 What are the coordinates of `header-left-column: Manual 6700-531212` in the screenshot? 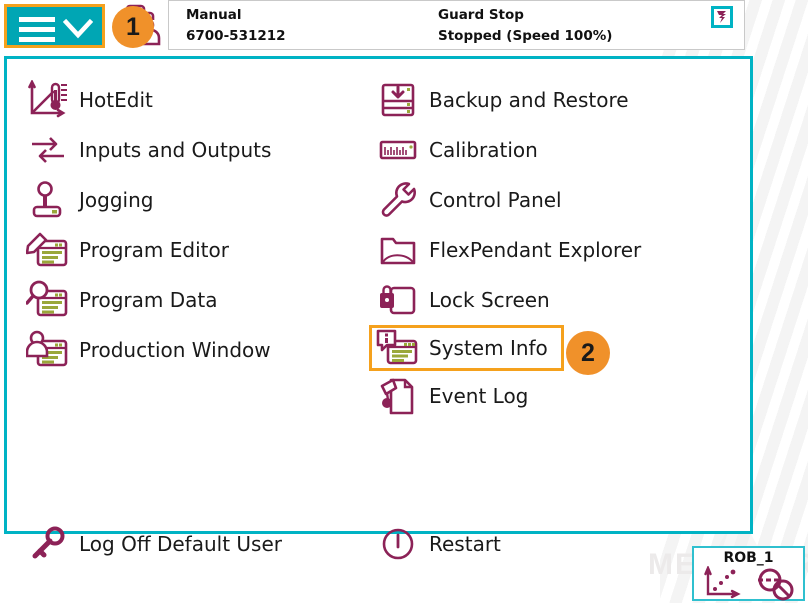 It's located at (236, 26).